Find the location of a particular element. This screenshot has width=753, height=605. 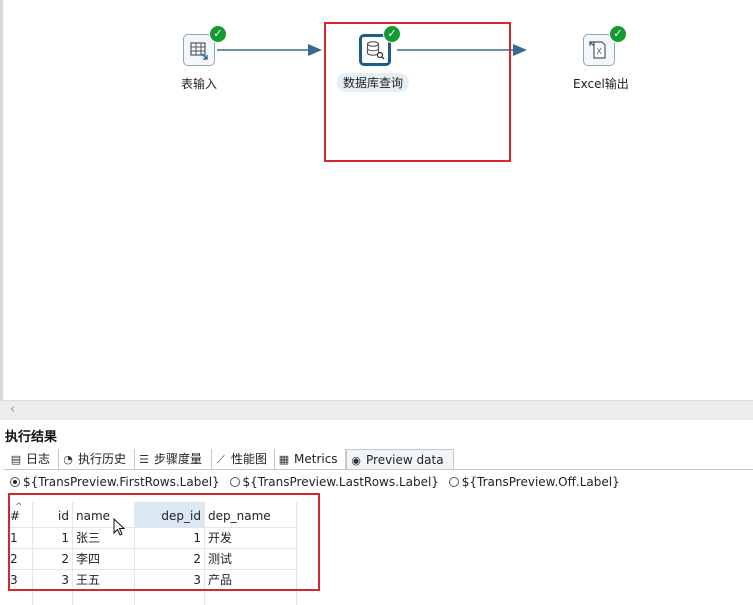

tab-preview-data: ◉ Preview data is located at coordinates (400, 459).